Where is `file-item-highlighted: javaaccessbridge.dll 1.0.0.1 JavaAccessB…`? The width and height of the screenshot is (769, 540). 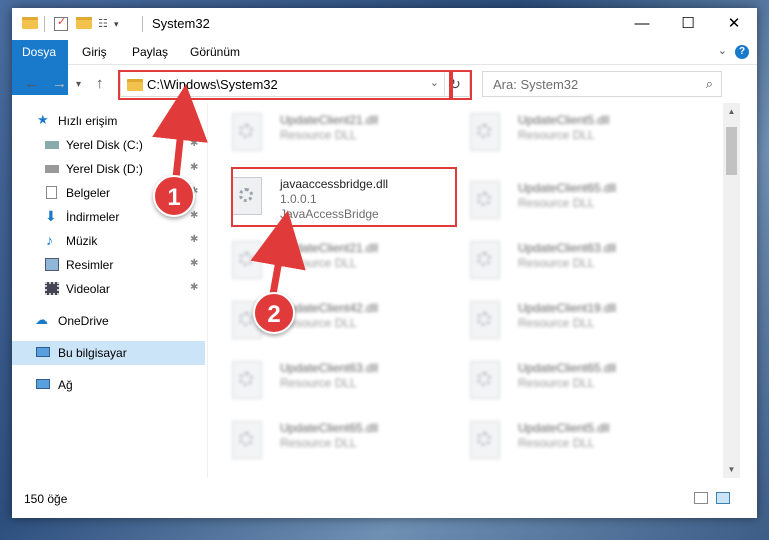
file-item-highlighted: javaaccessbridge.dll 1.0.0.1 JavaAccessB… is located at coordinates (323, 196).